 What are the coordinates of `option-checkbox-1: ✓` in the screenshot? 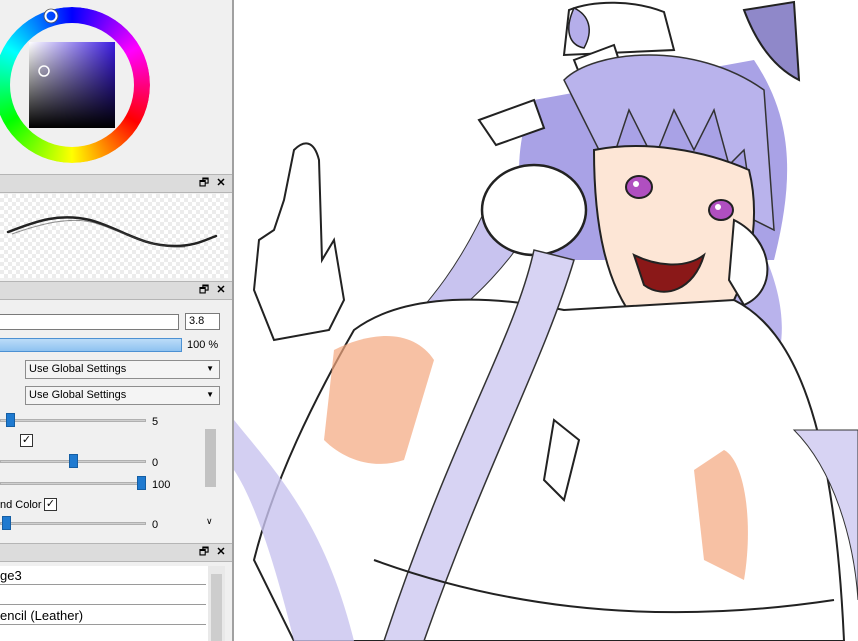 It's located at (26, 440).